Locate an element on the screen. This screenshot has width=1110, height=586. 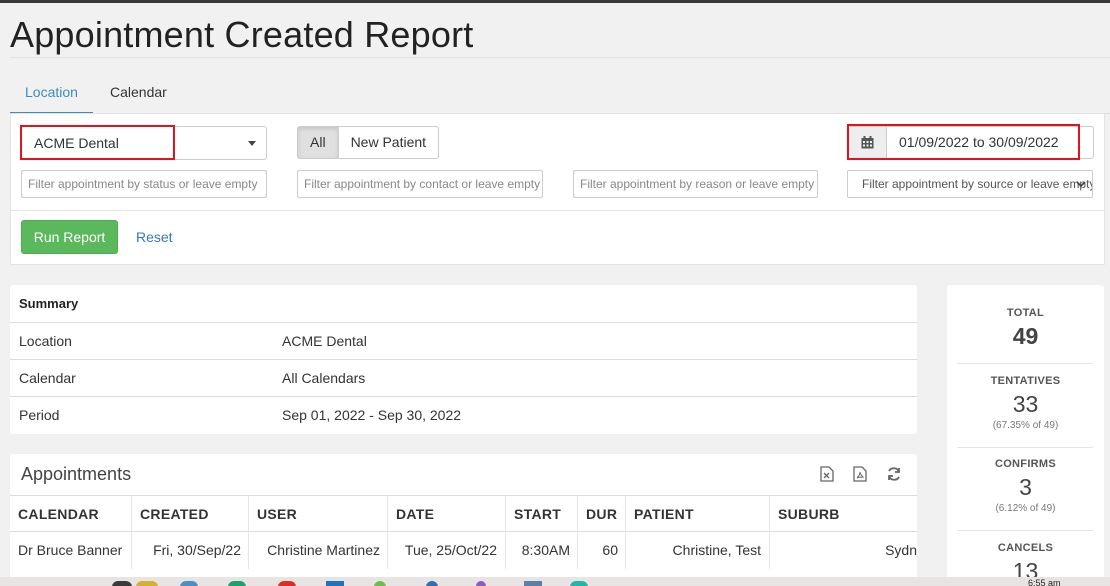
stat-tentatives: TENTATIVES 33 (67.35% of 49) is located at coordinates (1025, 403).